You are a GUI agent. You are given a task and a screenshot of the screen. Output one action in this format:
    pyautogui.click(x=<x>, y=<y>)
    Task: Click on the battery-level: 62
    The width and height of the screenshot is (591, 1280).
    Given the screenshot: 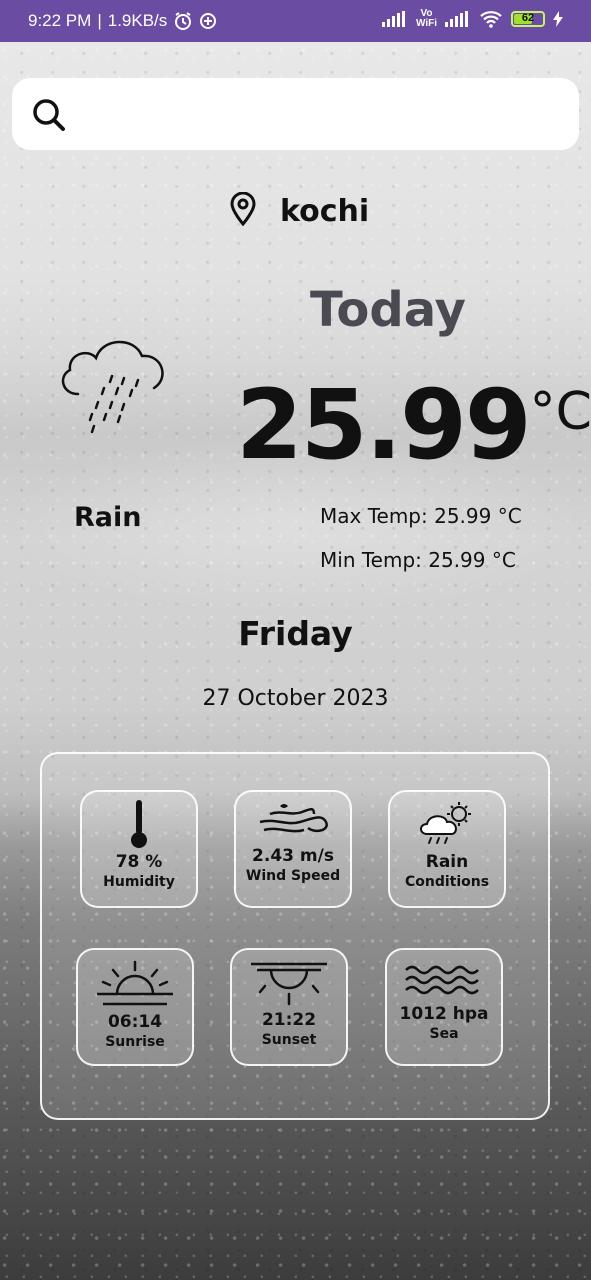 What is the action you would take?
    pyautogui.click(x=528, y=18)
    